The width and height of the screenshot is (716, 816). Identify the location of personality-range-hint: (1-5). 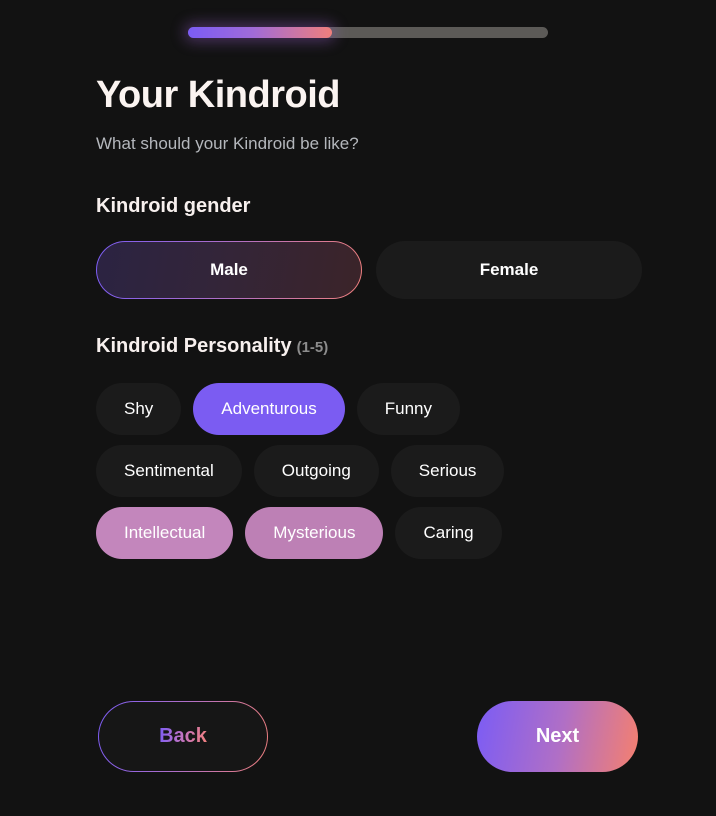
(312, 347).